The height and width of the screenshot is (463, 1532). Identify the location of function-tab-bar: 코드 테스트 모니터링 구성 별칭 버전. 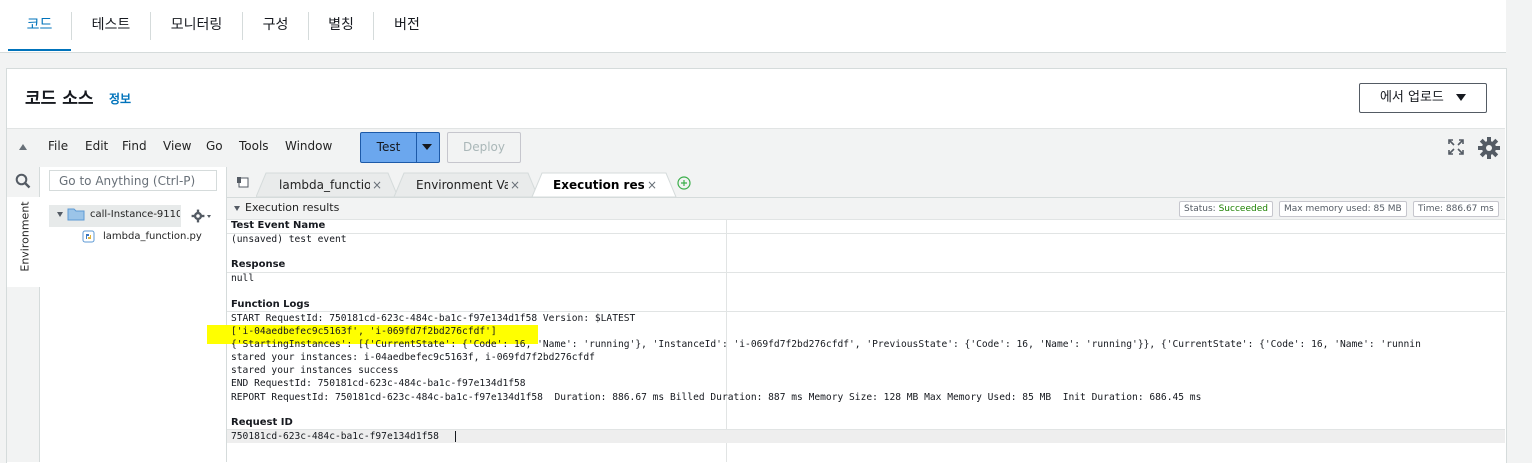
(753, 26).